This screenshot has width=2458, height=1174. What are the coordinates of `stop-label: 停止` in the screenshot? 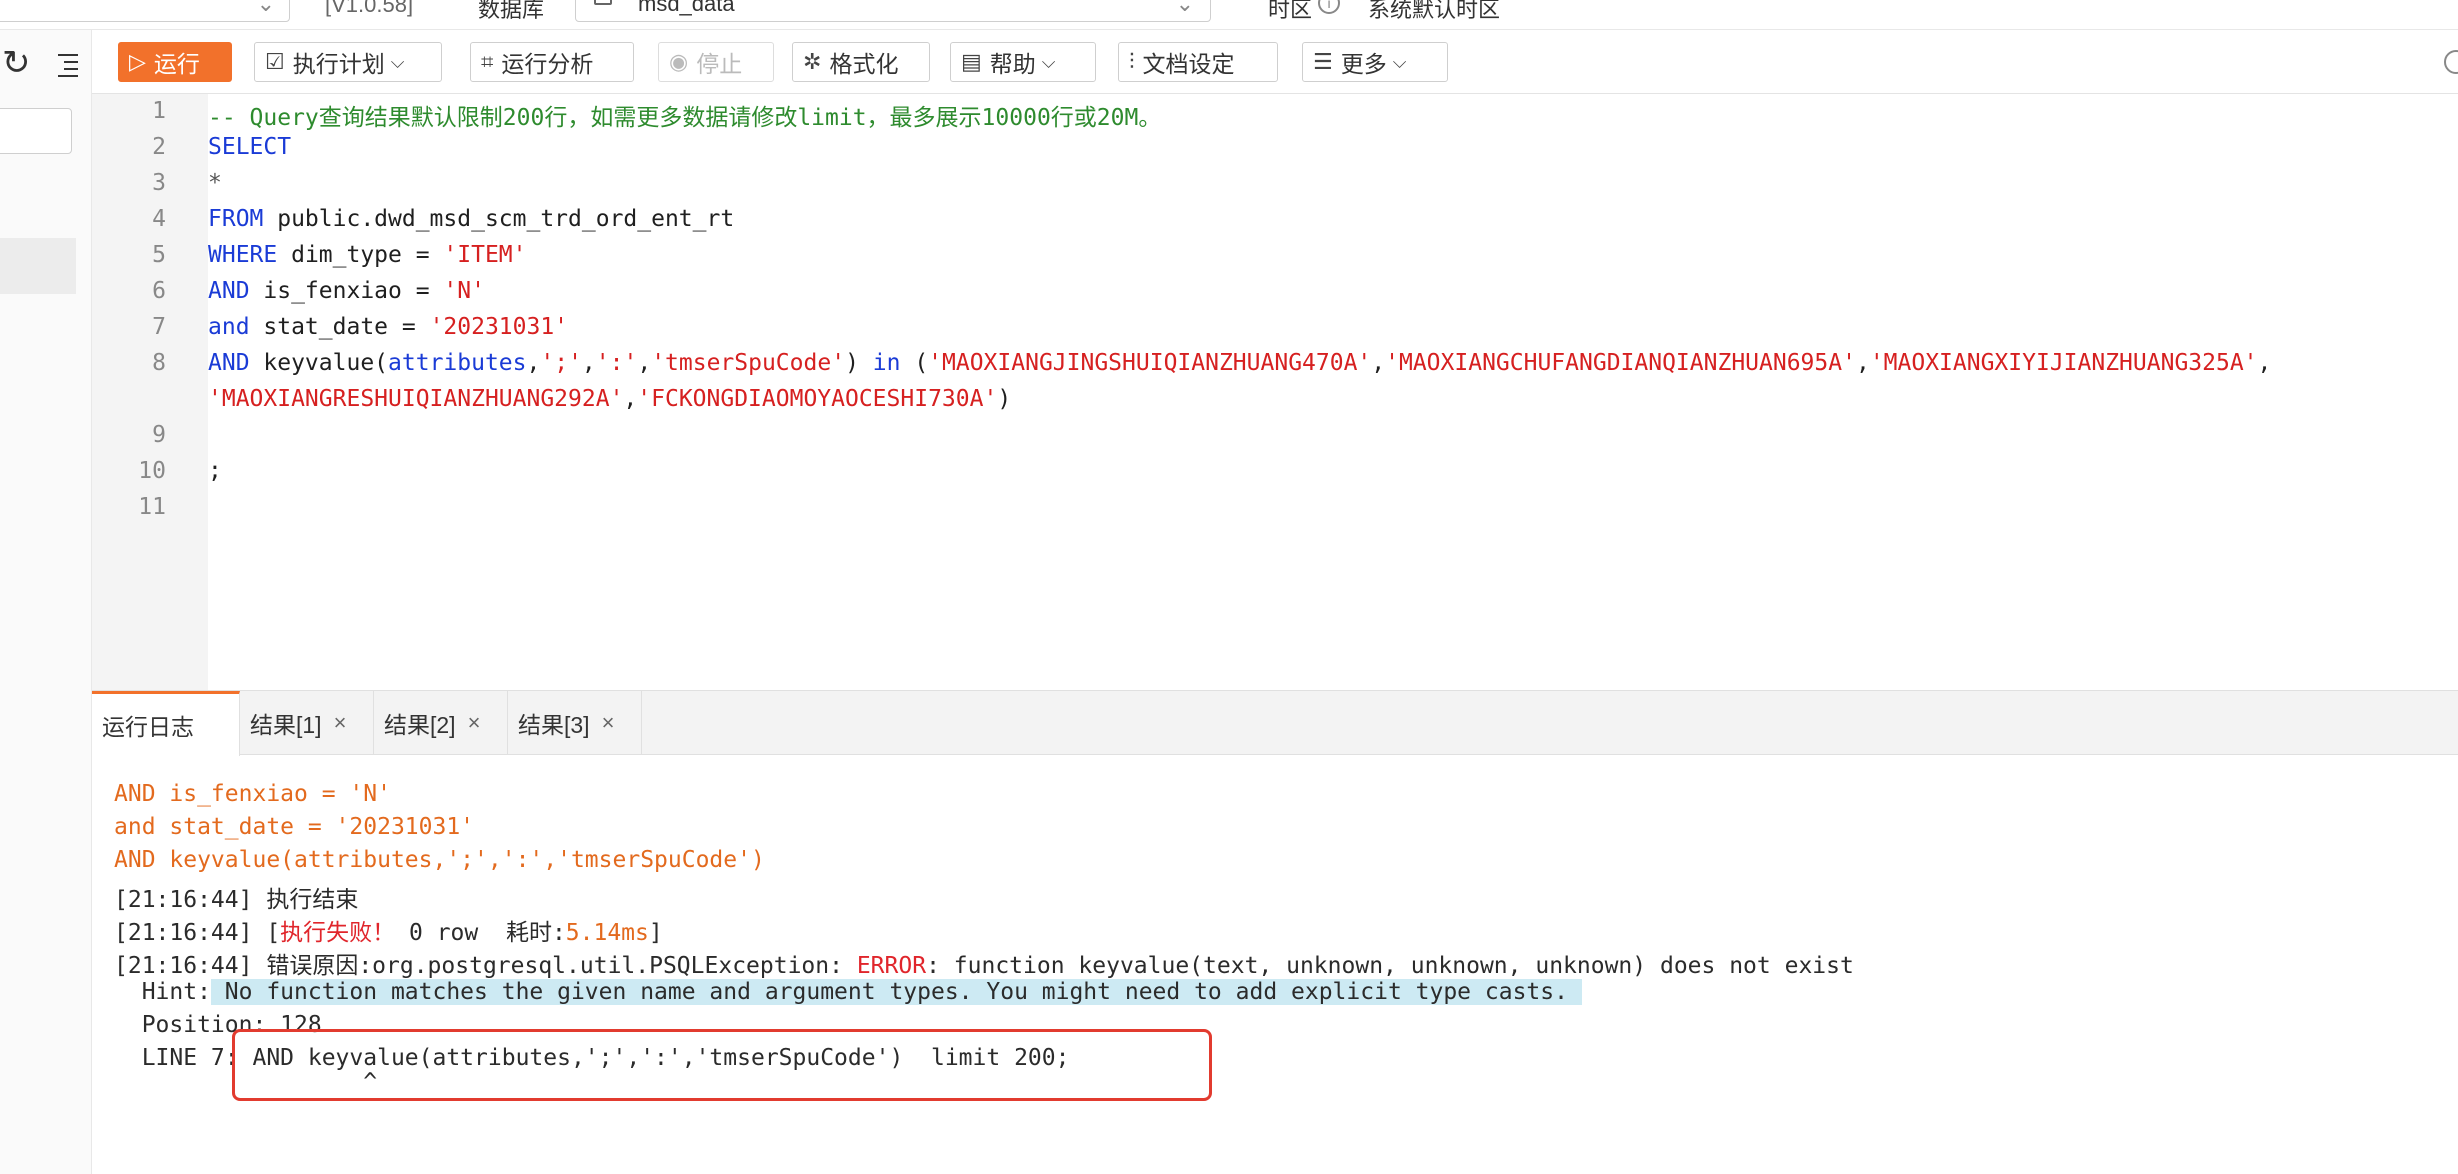 It's located at (719, 64).